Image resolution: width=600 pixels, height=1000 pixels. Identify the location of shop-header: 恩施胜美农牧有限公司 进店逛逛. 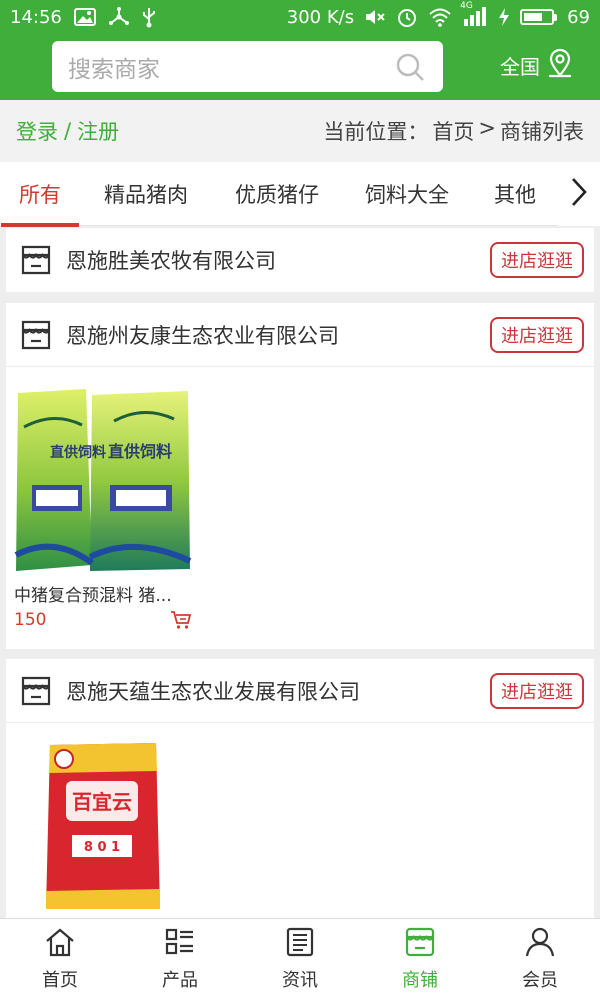
(300, 260).